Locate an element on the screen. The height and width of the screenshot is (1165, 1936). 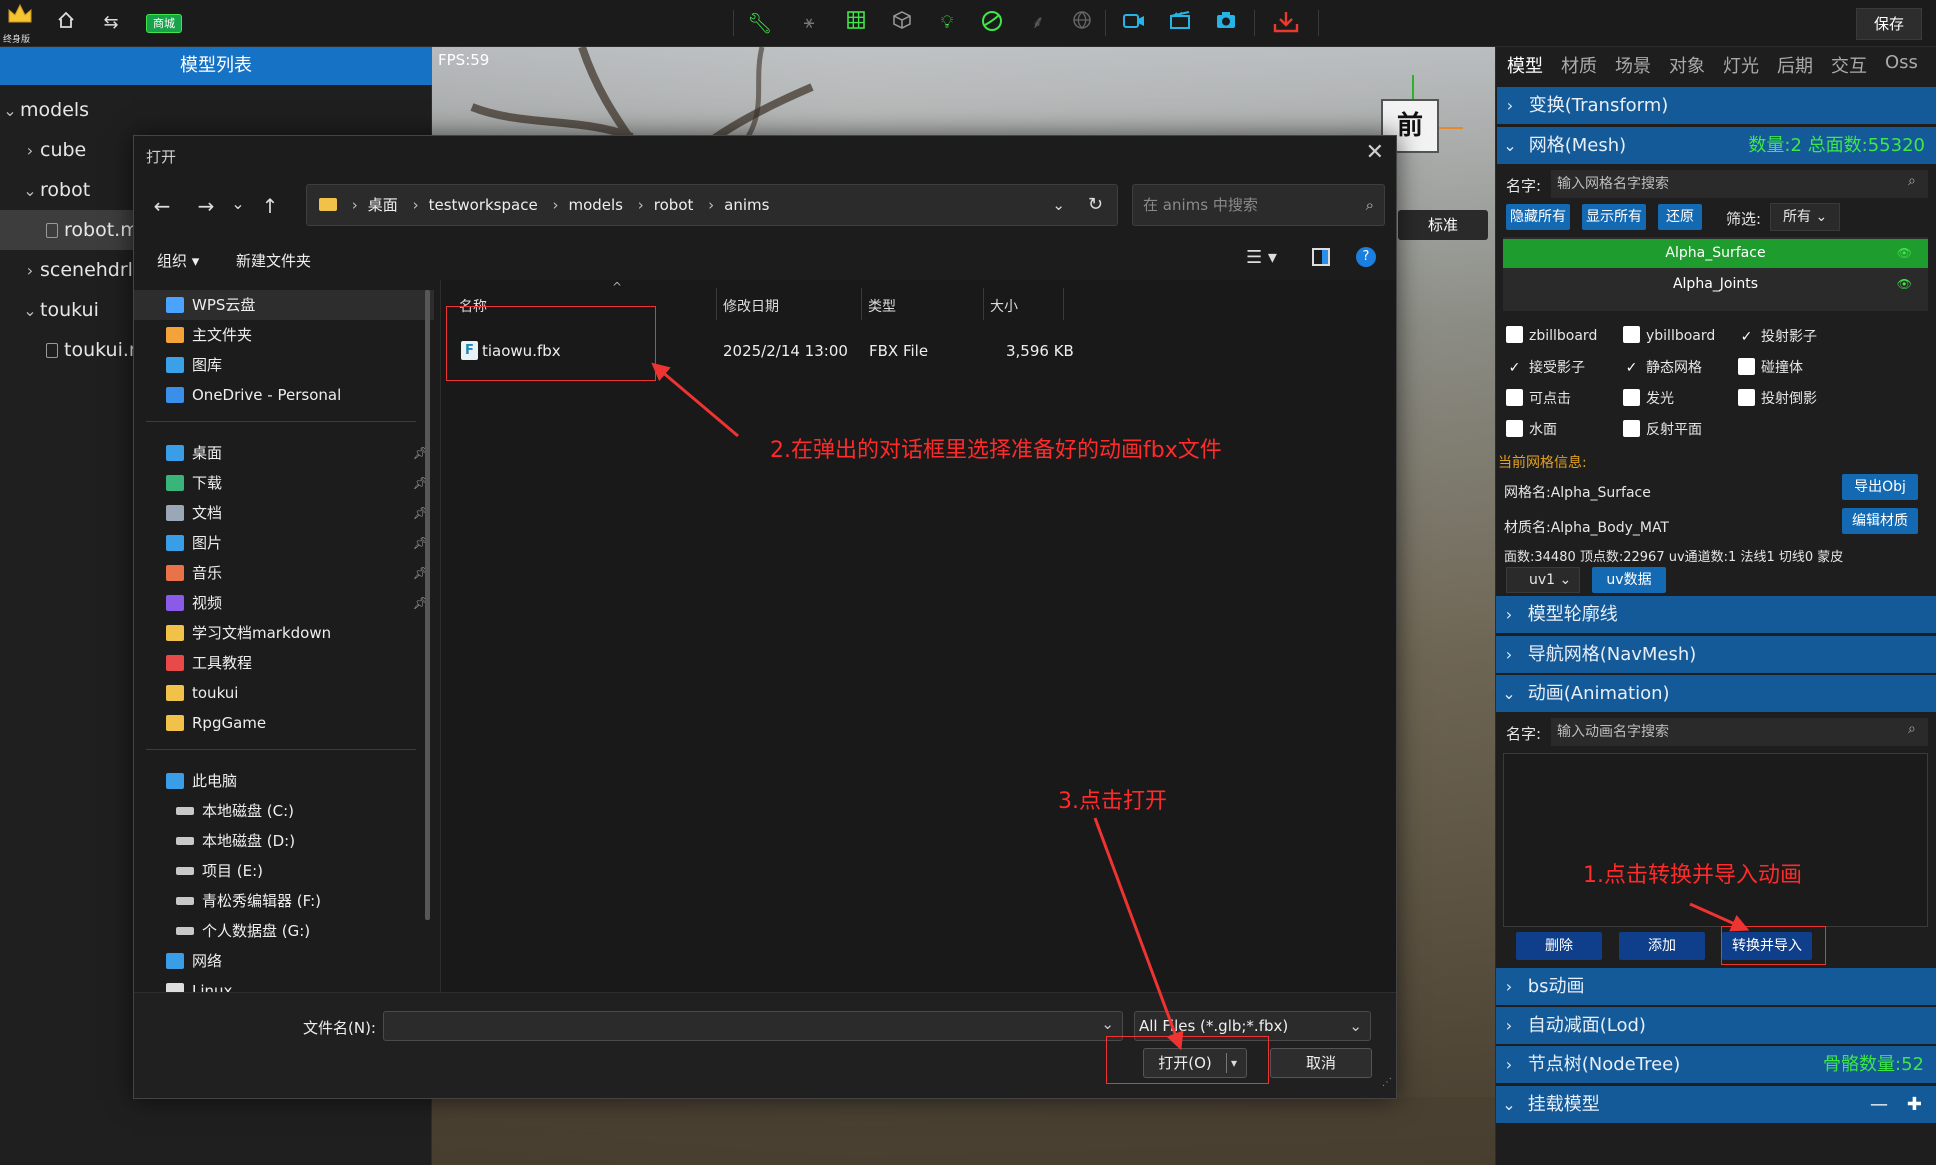
nav-item: 本地磁盘 (C:) is located at coordinates (284, 811).